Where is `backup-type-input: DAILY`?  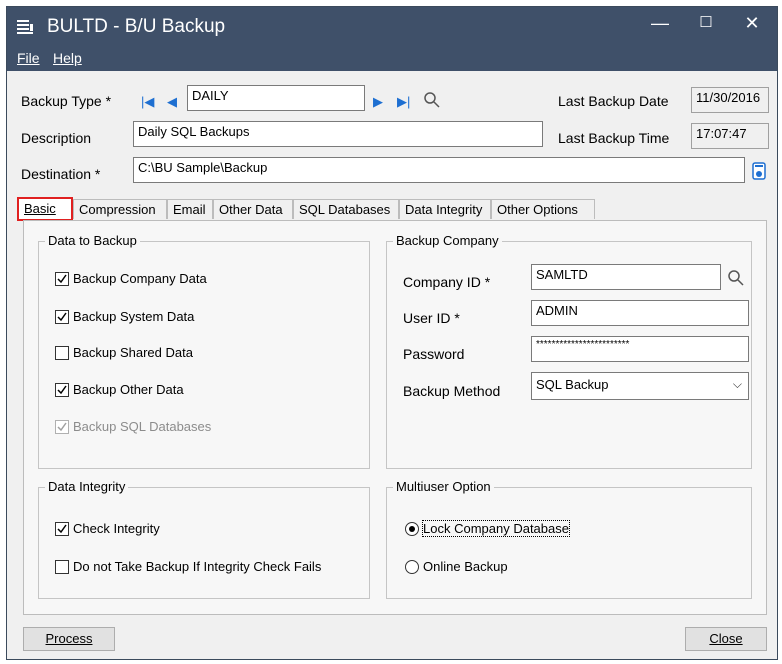
backup-type-input: DAILY is located at coordinates (276, 98).